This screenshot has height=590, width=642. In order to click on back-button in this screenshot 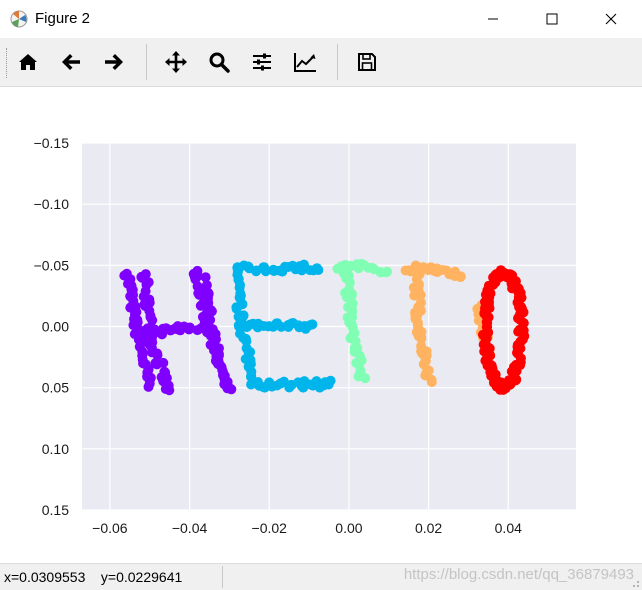, I will do `click(71, 62)`.